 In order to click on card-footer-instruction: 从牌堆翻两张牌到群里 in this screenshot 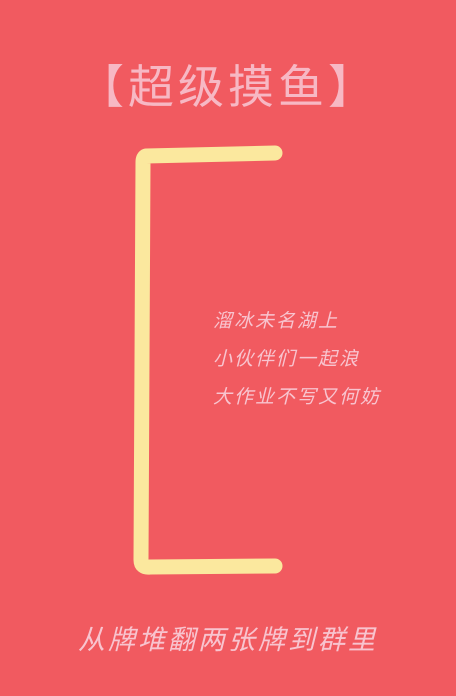, I will do `click(228, 640)`.